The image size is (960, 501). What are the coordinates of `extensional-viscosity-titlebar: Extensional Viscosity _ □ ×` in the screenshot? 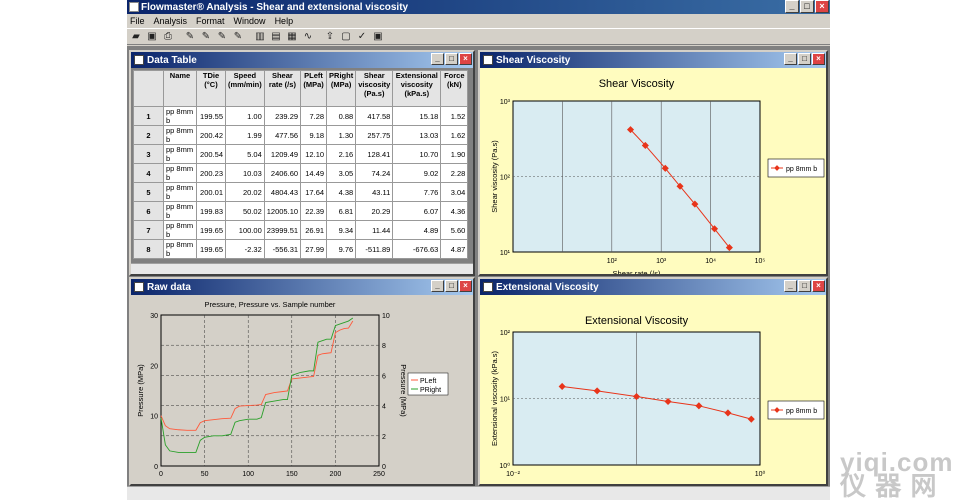 It's located at (653, 287).